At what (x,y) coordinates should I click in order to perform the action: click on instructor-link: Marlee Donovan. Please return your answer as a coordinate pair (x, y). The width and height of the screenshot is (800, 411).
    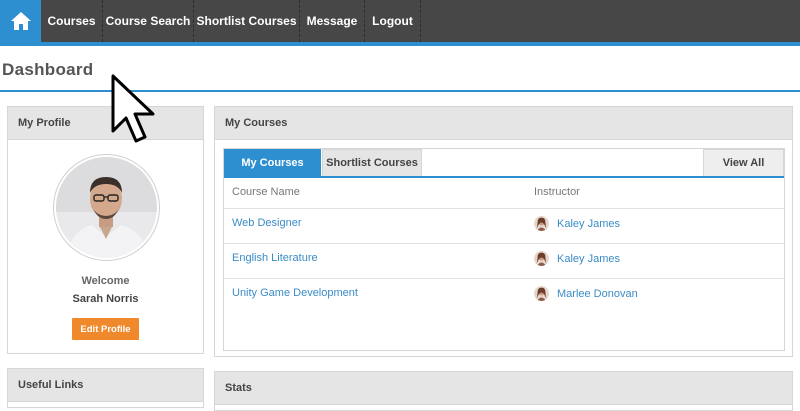
    Looking at the image, I should click on (586, 293).